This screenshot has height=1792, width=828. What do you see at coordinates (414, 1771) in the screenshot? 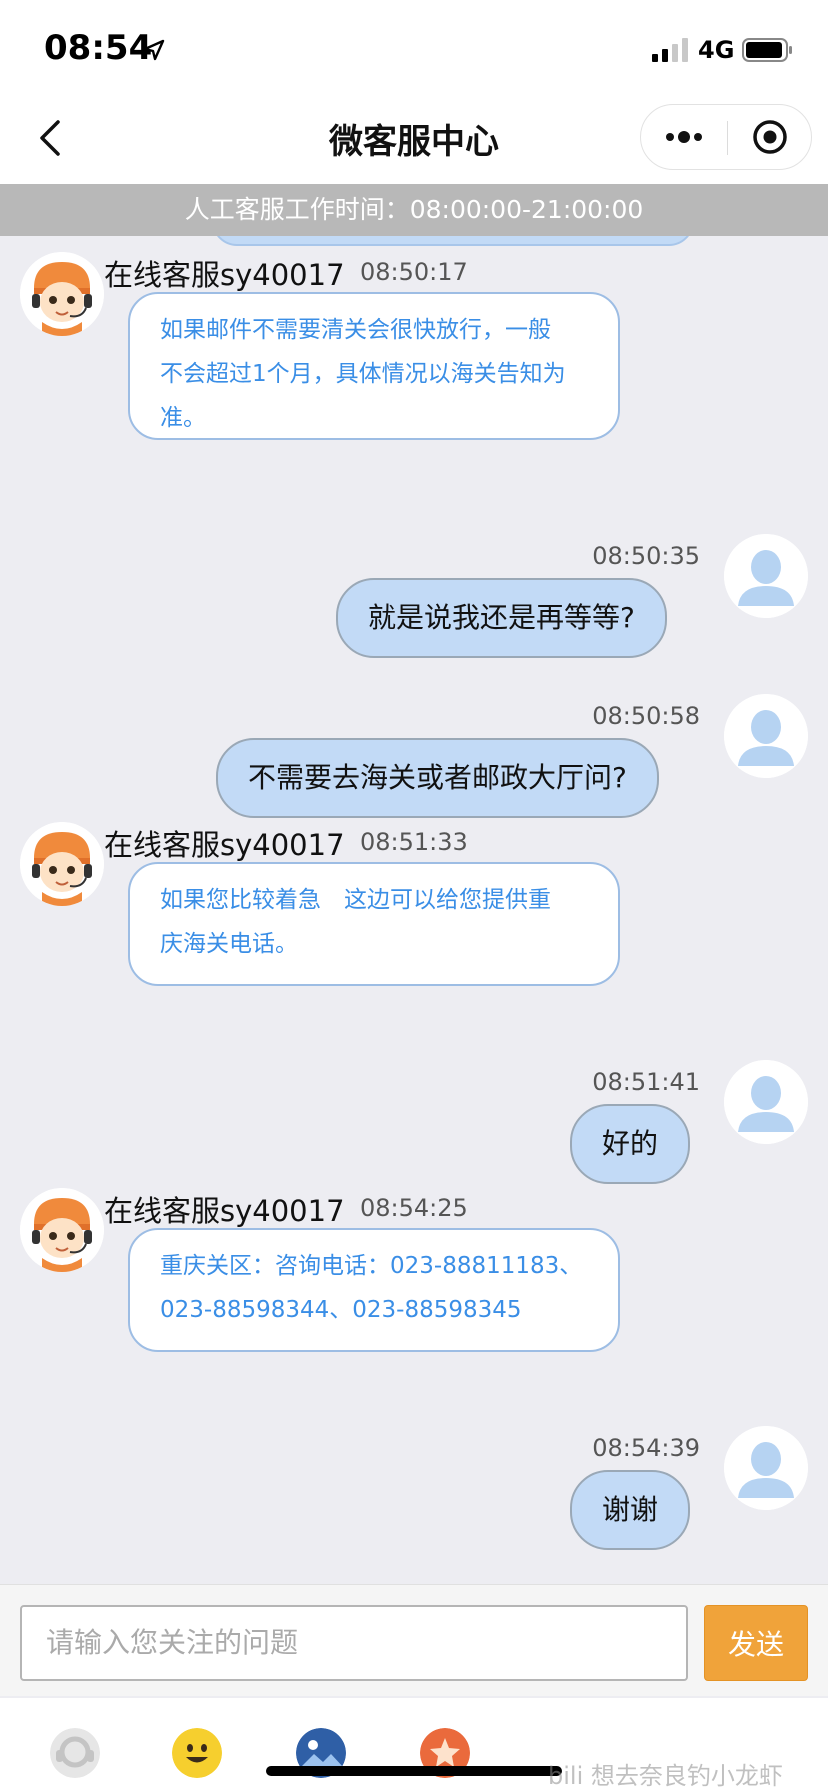
I see `home-indicator` at bounding box center [414, 1771].